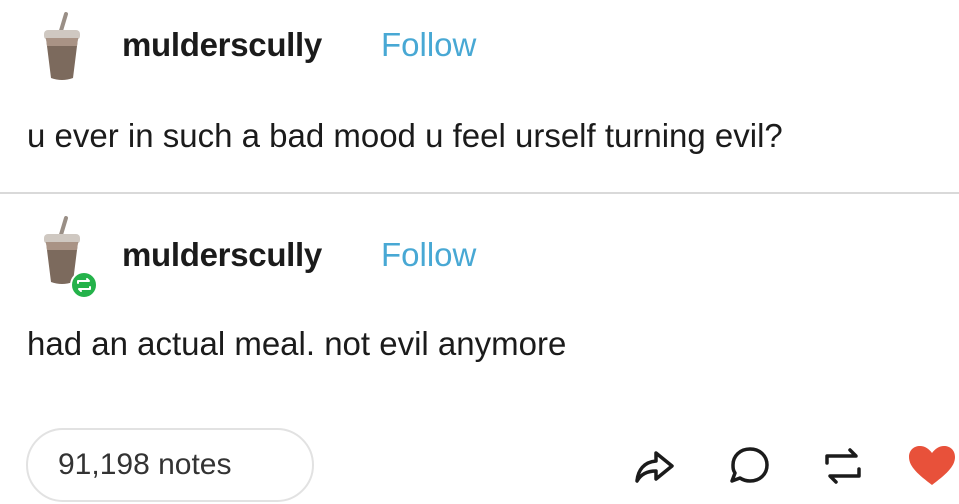 Image resolution: width=959 pixels, height=504 pixels. I want to click on reblog-button, so click(843, 466).